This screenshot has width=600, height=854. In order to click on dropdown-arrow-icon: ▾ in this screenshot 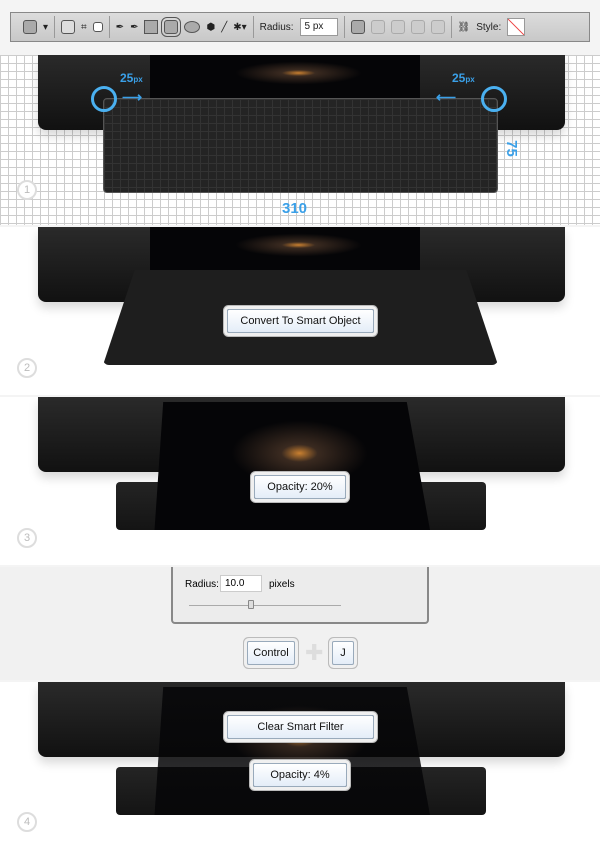, I will do `click(45, 27)`.